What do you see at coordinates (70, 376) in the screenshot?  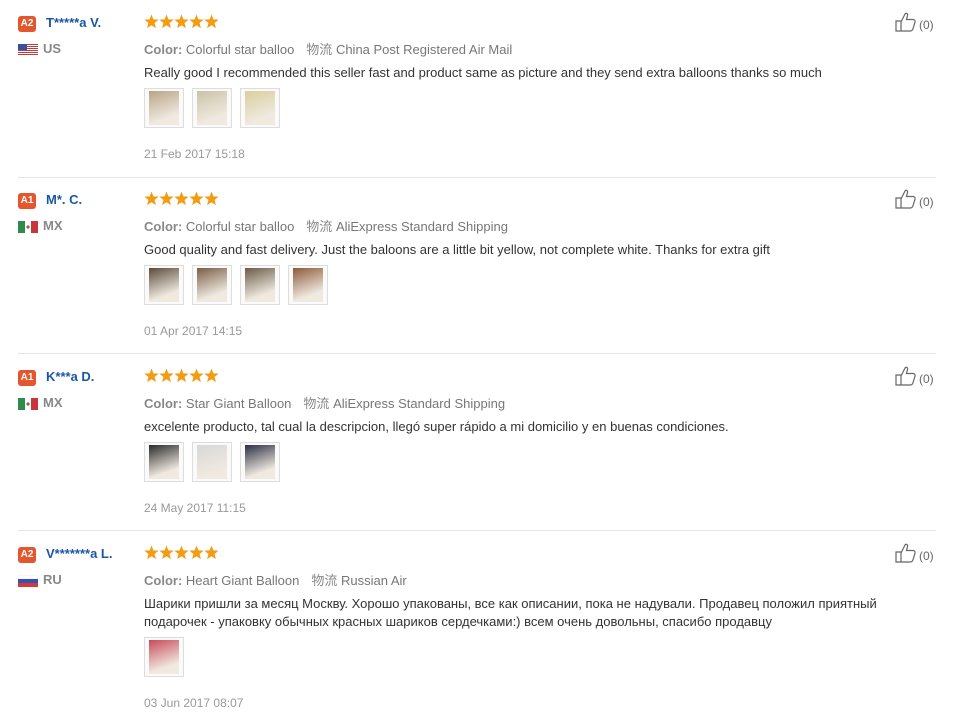 I see `reviewer-name: K***a D.` at bounding box center [70, 376].